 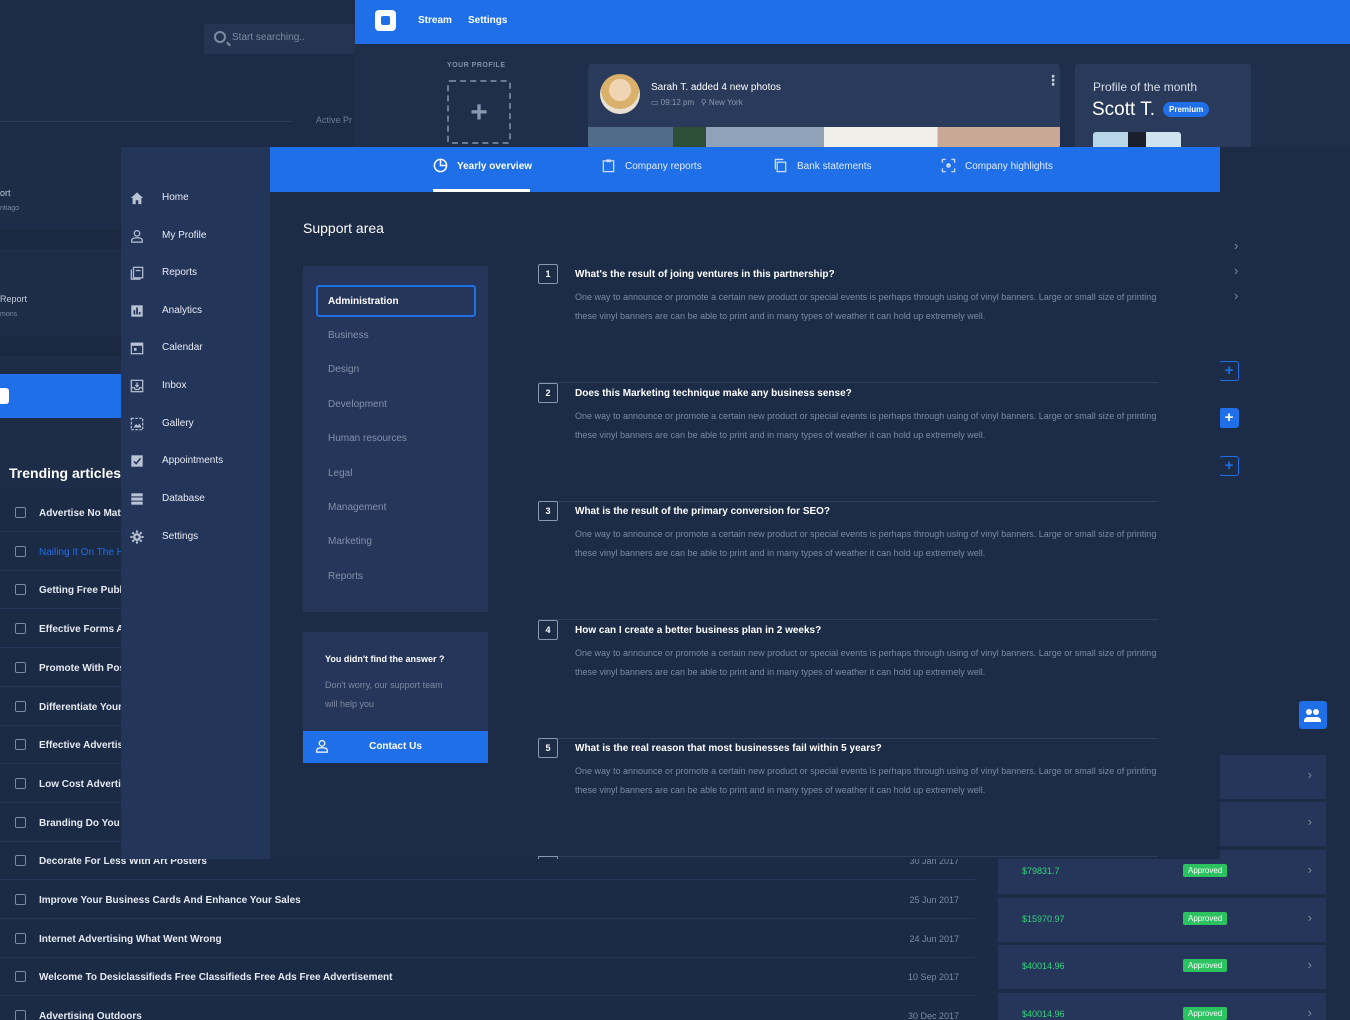 I want to click on list-item-title: Report, so click(x=14, y=299).